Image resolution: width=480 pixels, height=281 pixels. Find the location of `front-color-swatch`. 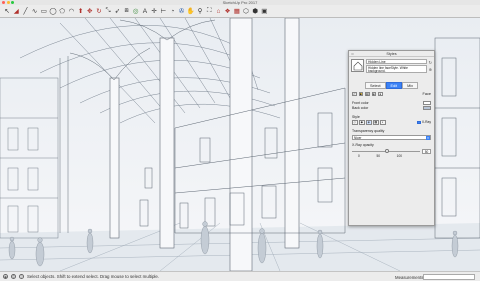

front-color-swatch is located at coordinates (427, 102).